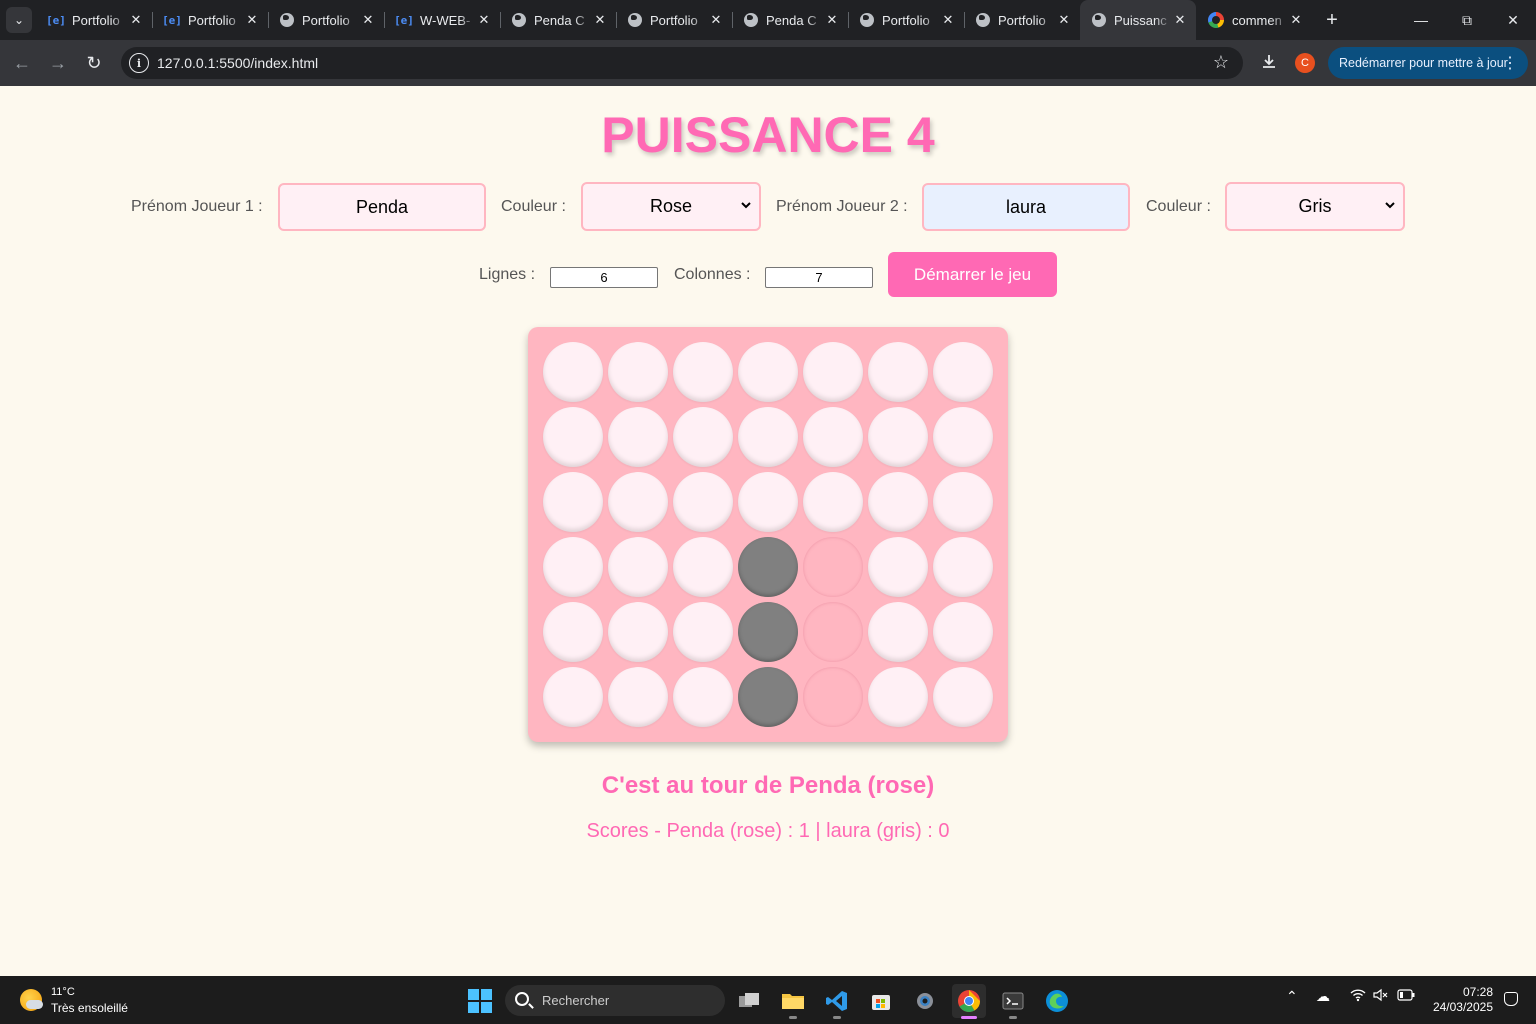 The image size is (1536, 1024). I want to click on browser-tab: Puissanc ✕, so click(1138, 20).